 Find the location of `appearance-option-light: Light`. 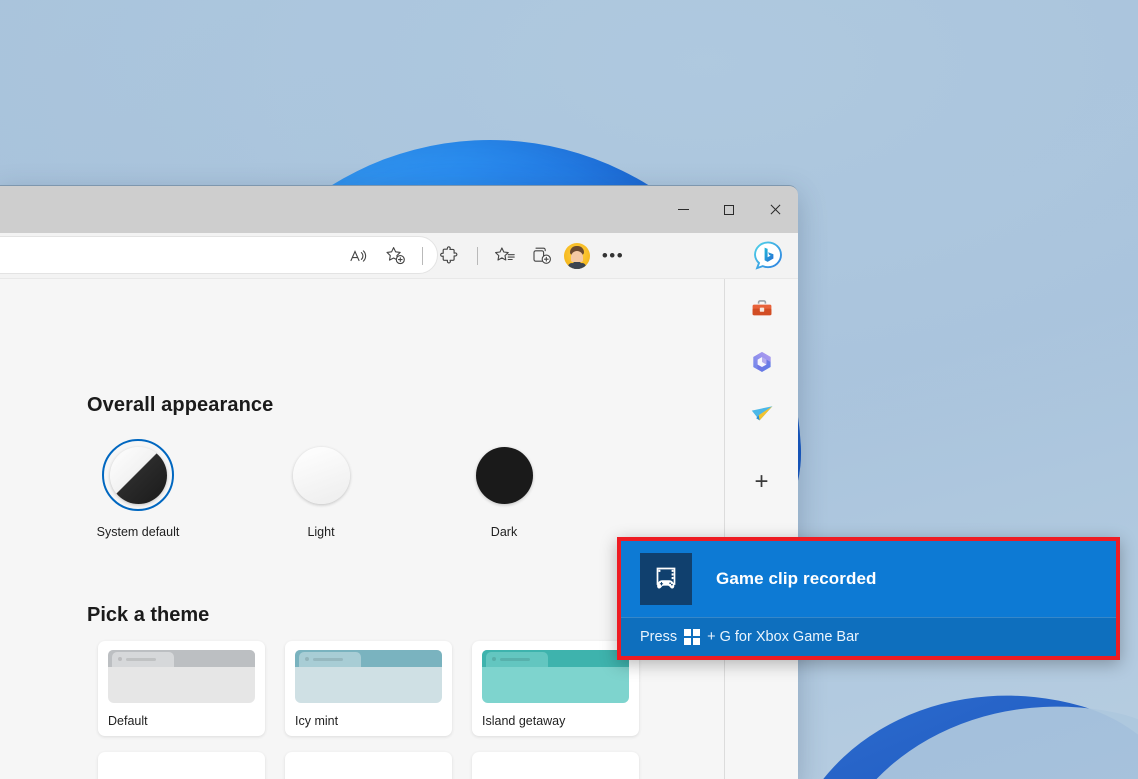

appearance-option-light: Light is located at coordinates (321, 489).